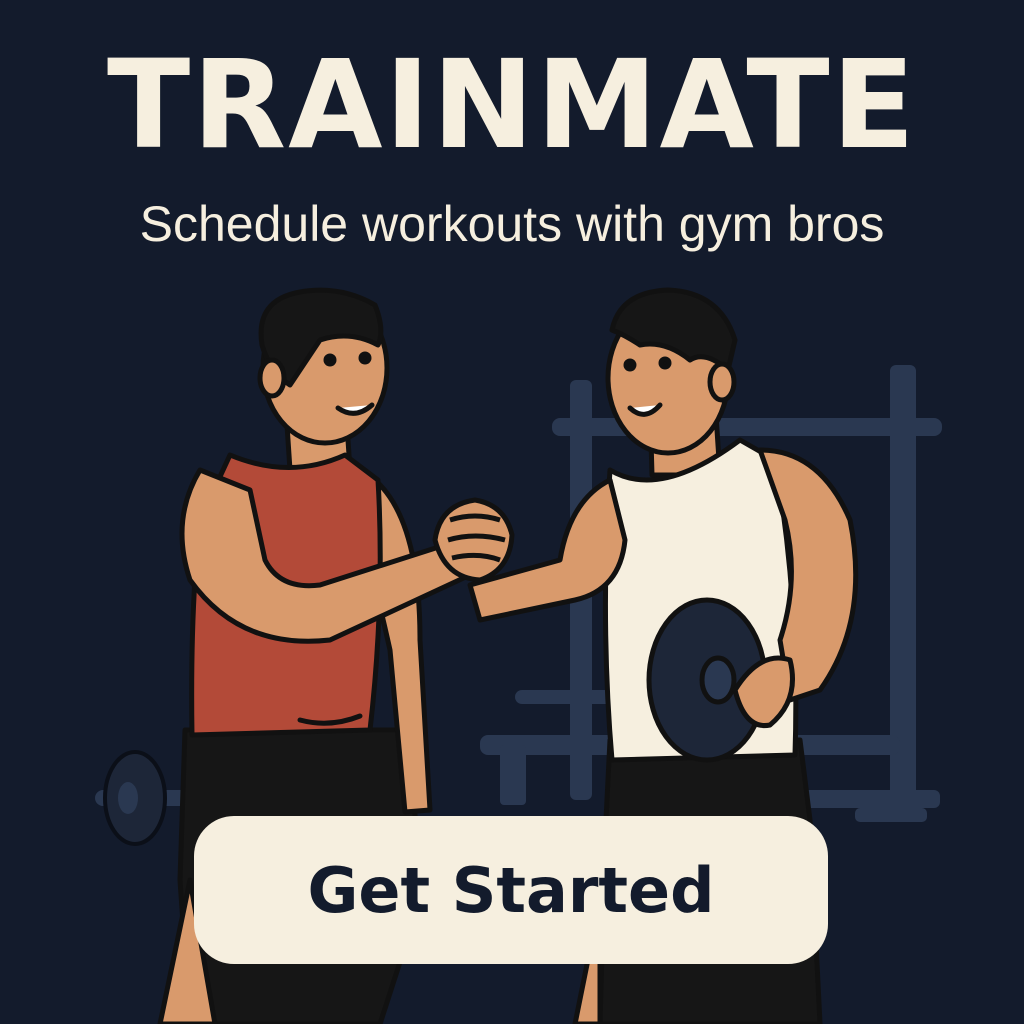 The height and width of the screenshot is (1024, 1024). Describe the element at coordinates (512, 224) in the screenshot. I see `app-subtitle: Schedule workouts with gym bros` at that location.